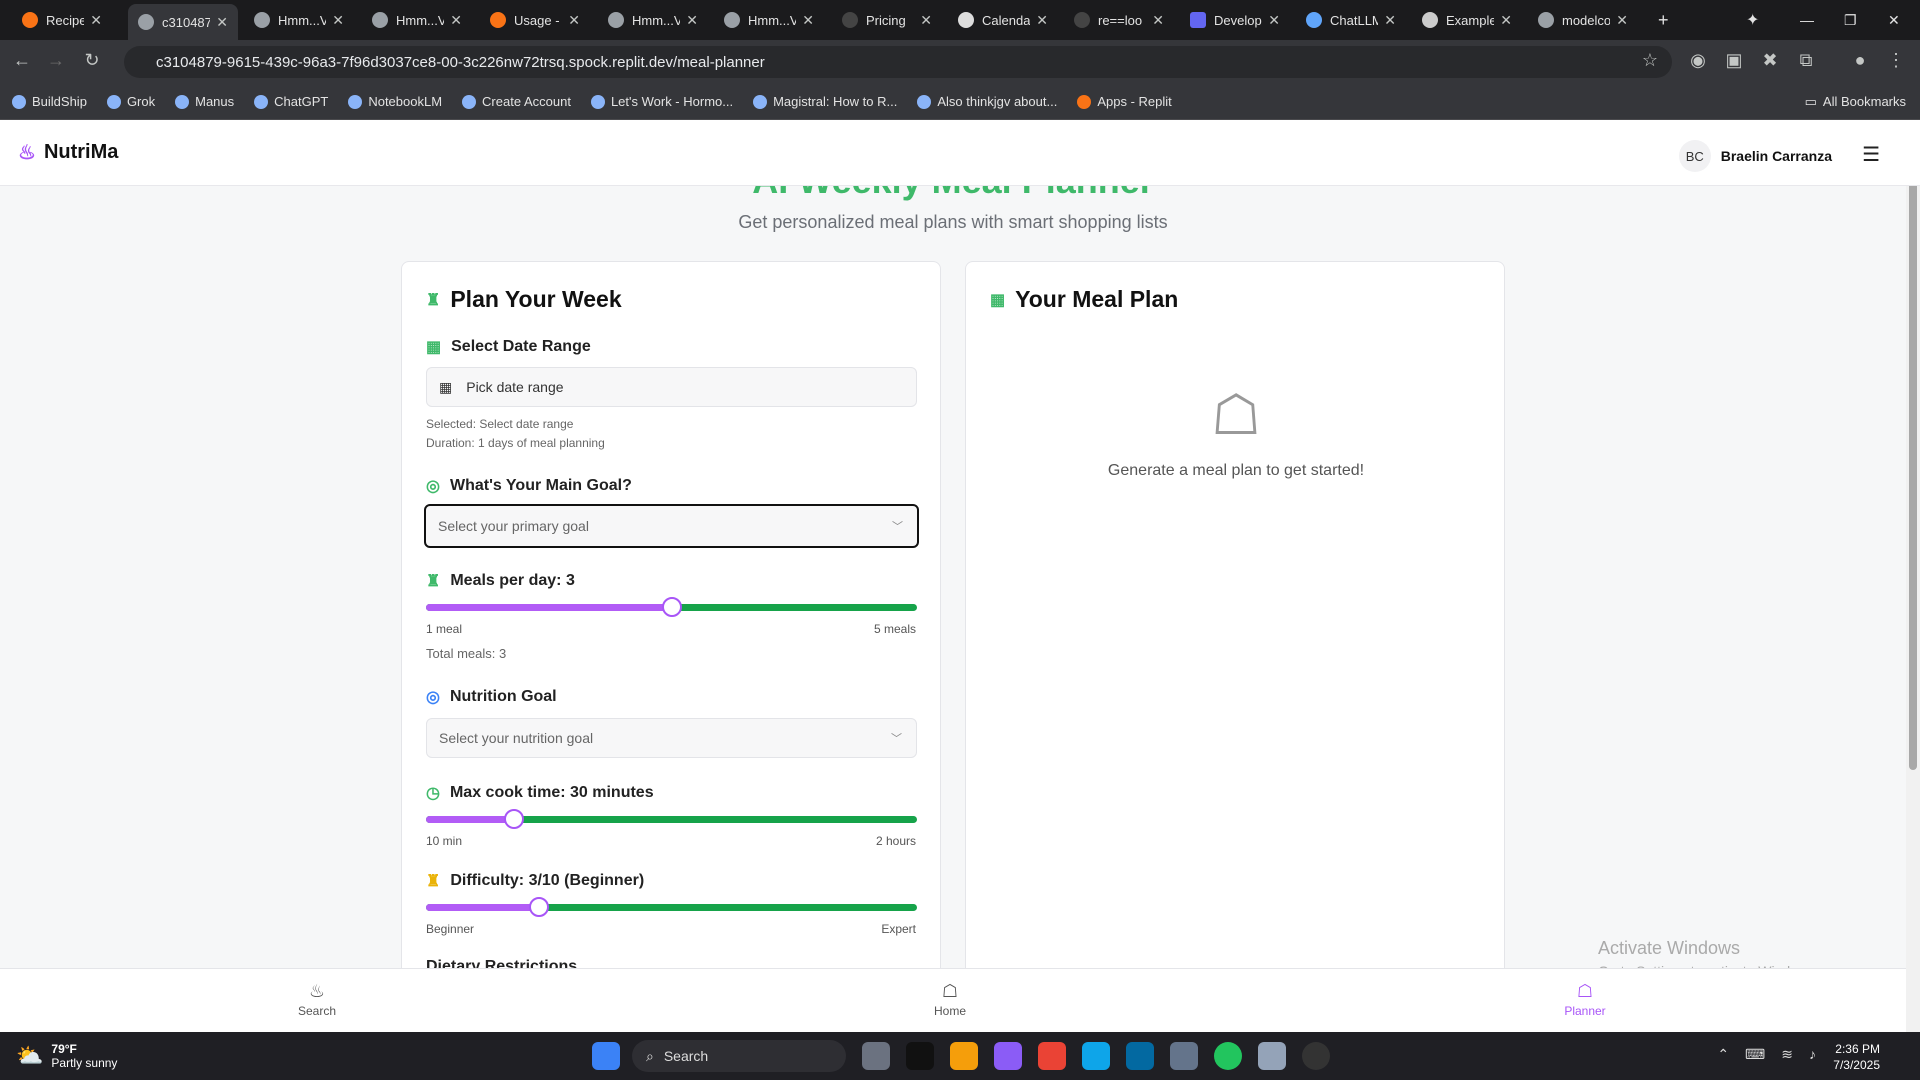 Image resolution: width=1920 pixels, height=1080 pixels. Describe the element at coordinates (1766, 1054) in the screenshot. I see `system-tray: ⌃ ⌨ ≋ ♪` at that location.